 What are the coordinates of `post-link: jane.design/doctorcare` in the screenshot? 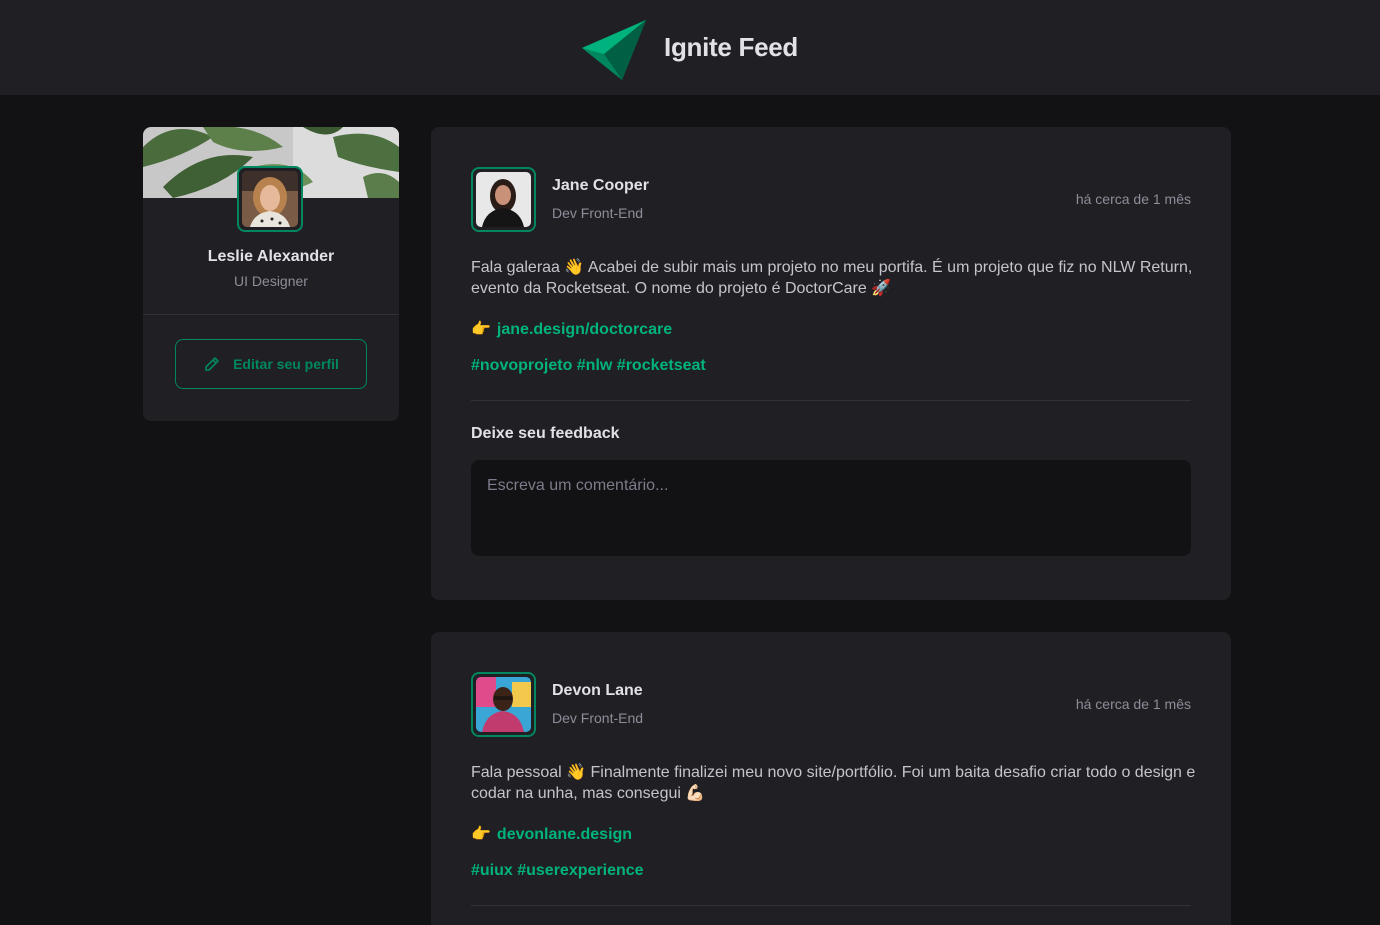 It's located at (584, 329).